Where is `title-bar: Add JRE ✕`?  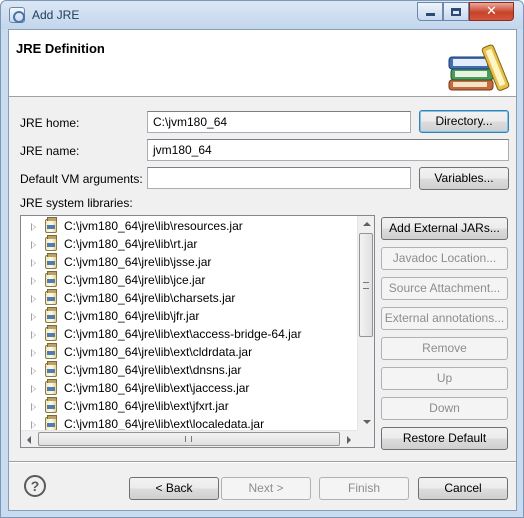
title-bar: Add JRE ✕ is located at coordinates (262, 15).